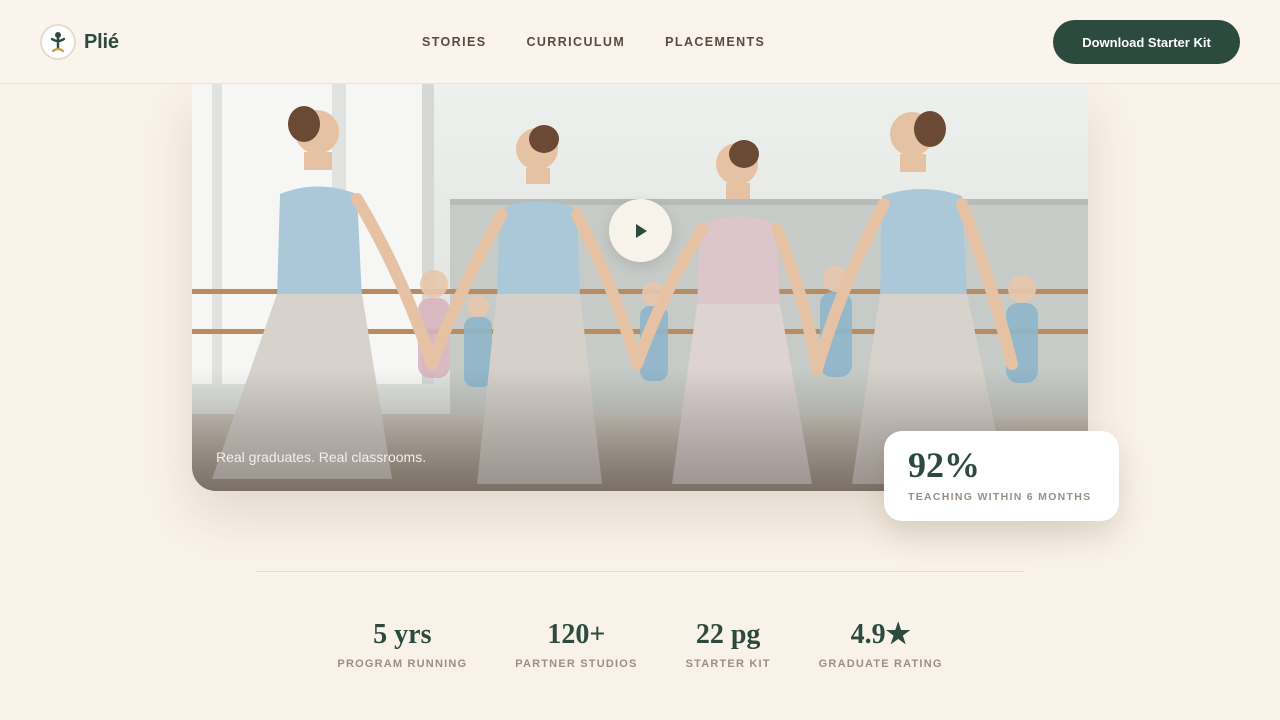 This screenshot has height=720, width=1280. I want to click on stat-studios: 120+ PARTNER STUDIOS, so click(576, 645).